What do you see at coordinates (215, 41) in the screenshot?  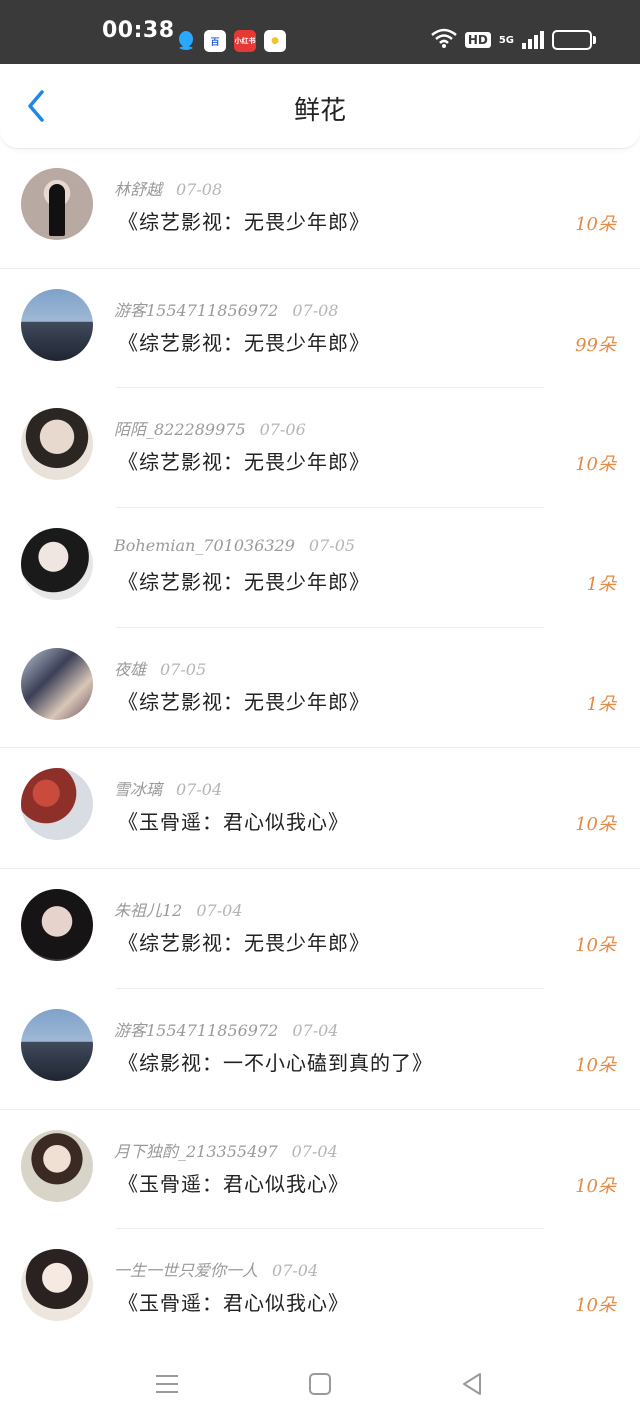 I see `baidu-app-icon: 百` at bounding box center [215, 41].